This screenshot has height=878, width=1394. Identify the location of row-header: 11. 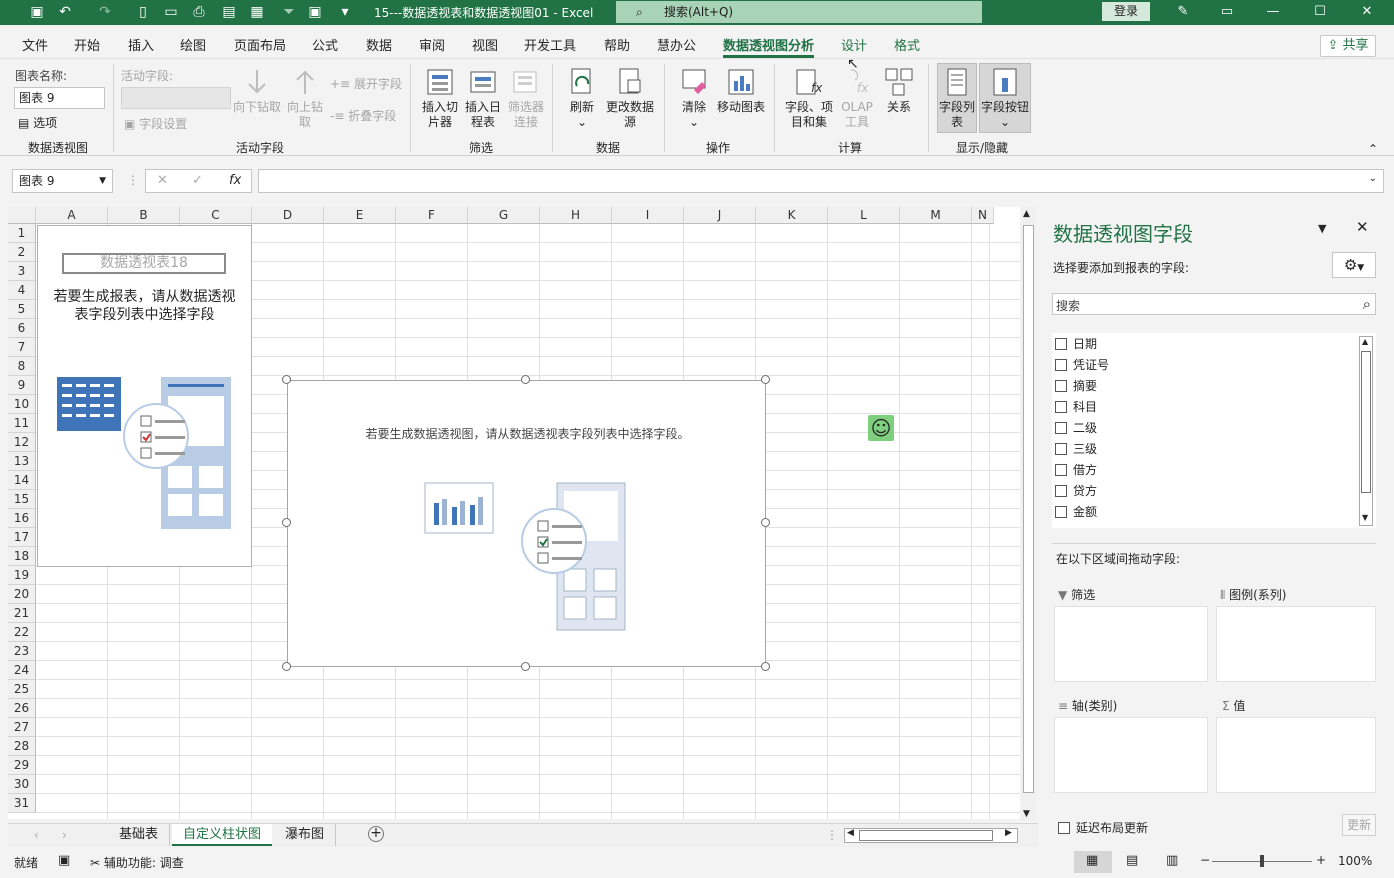
(22, 423).